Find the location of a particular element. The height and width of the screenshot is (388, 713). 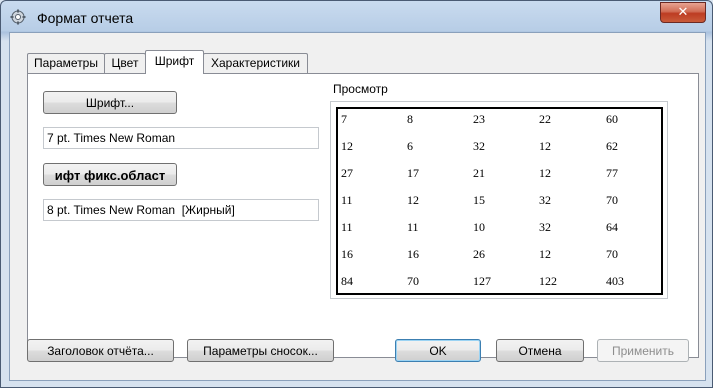

tab-parameters: Параметры is located at coordinates (66, 63).